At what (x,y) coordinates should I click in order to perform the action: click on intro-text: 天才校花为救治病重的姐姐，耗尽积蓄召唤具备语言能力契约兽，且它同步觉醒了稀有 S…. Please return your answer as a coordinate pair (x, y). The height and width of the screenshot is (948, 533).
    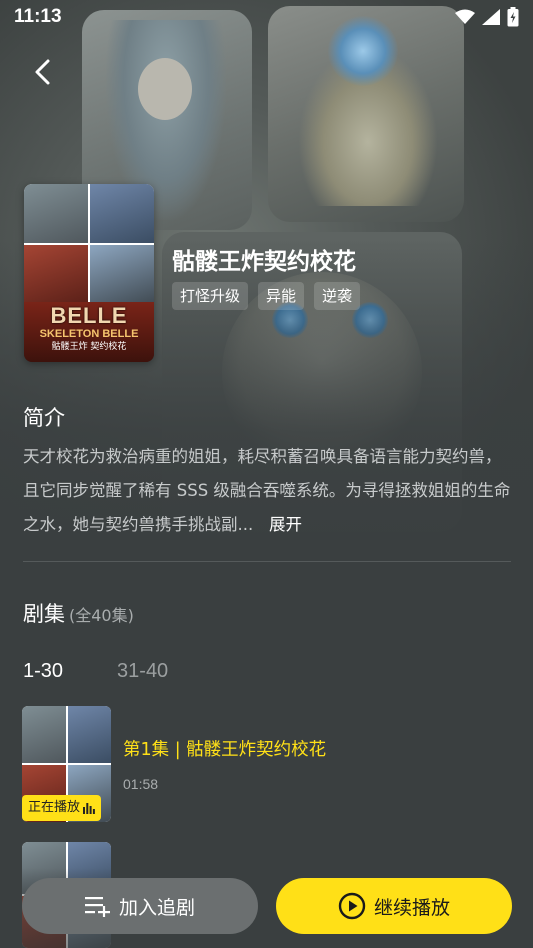
    Looking at the image, I should click on (268, 491).